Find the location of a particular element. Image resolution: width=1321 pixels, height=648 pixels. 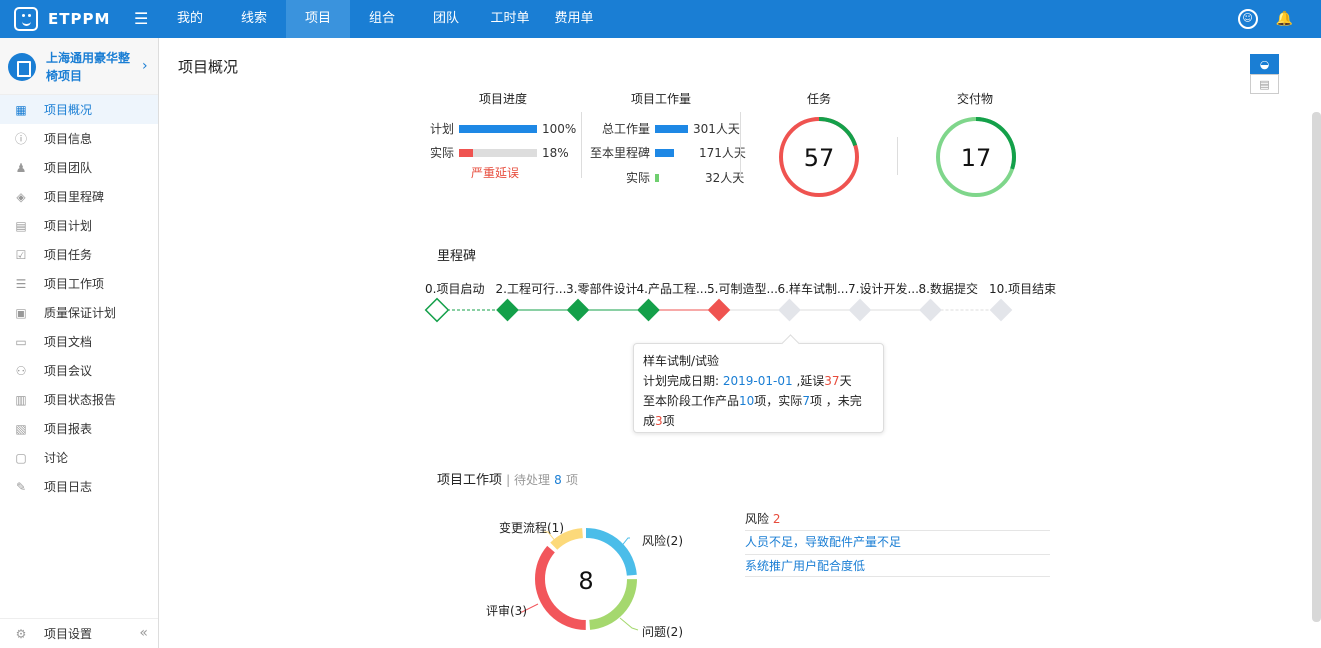

main-nav: 我的 线索 项目 组合 团队 工时单 费用单 is located at coordinates (382, 19).